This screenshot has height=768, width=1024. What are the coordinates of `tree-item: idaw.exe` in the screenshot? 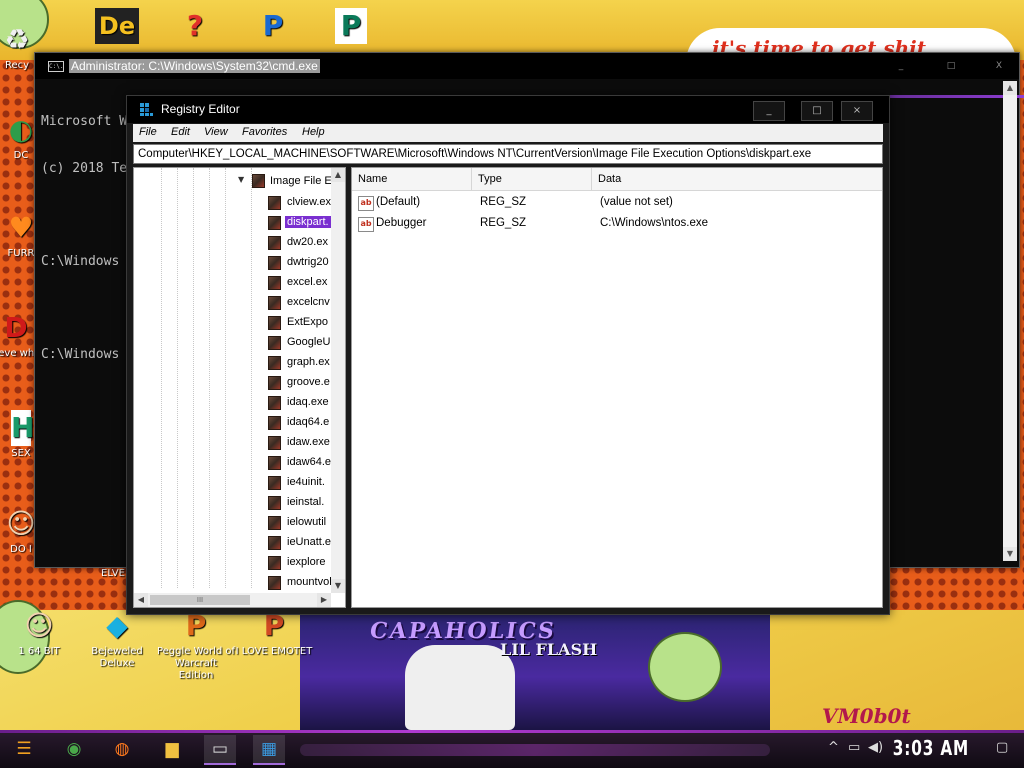 It's located at (299, 442).